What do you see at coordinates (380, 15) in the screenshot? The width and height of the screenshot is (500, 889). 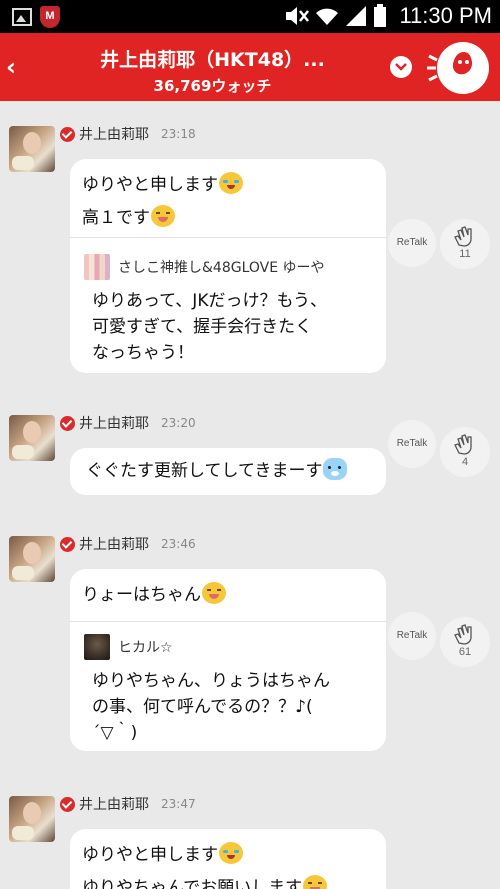 I see `battery-icon` at bounding box center [380, 15].